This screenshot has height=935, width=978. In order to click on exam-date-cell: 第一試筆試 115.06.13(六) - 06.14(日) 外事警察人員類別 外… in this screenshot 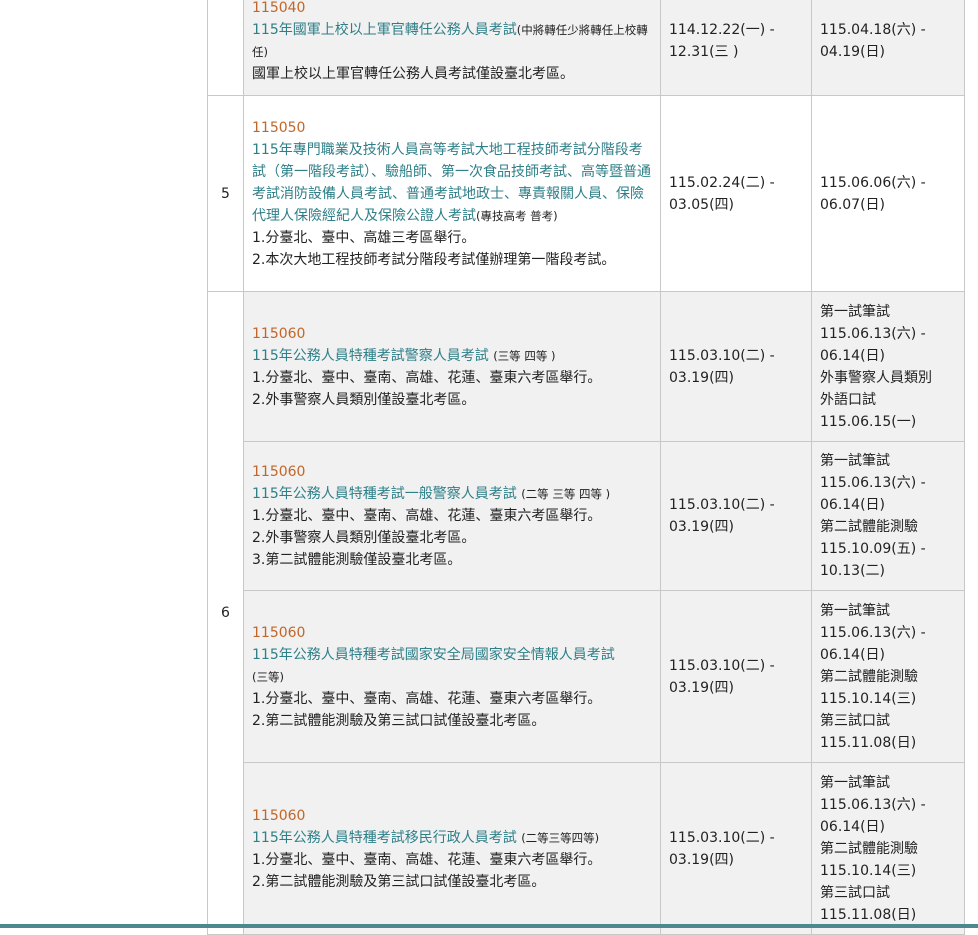, I will do `click(888, 366)`.